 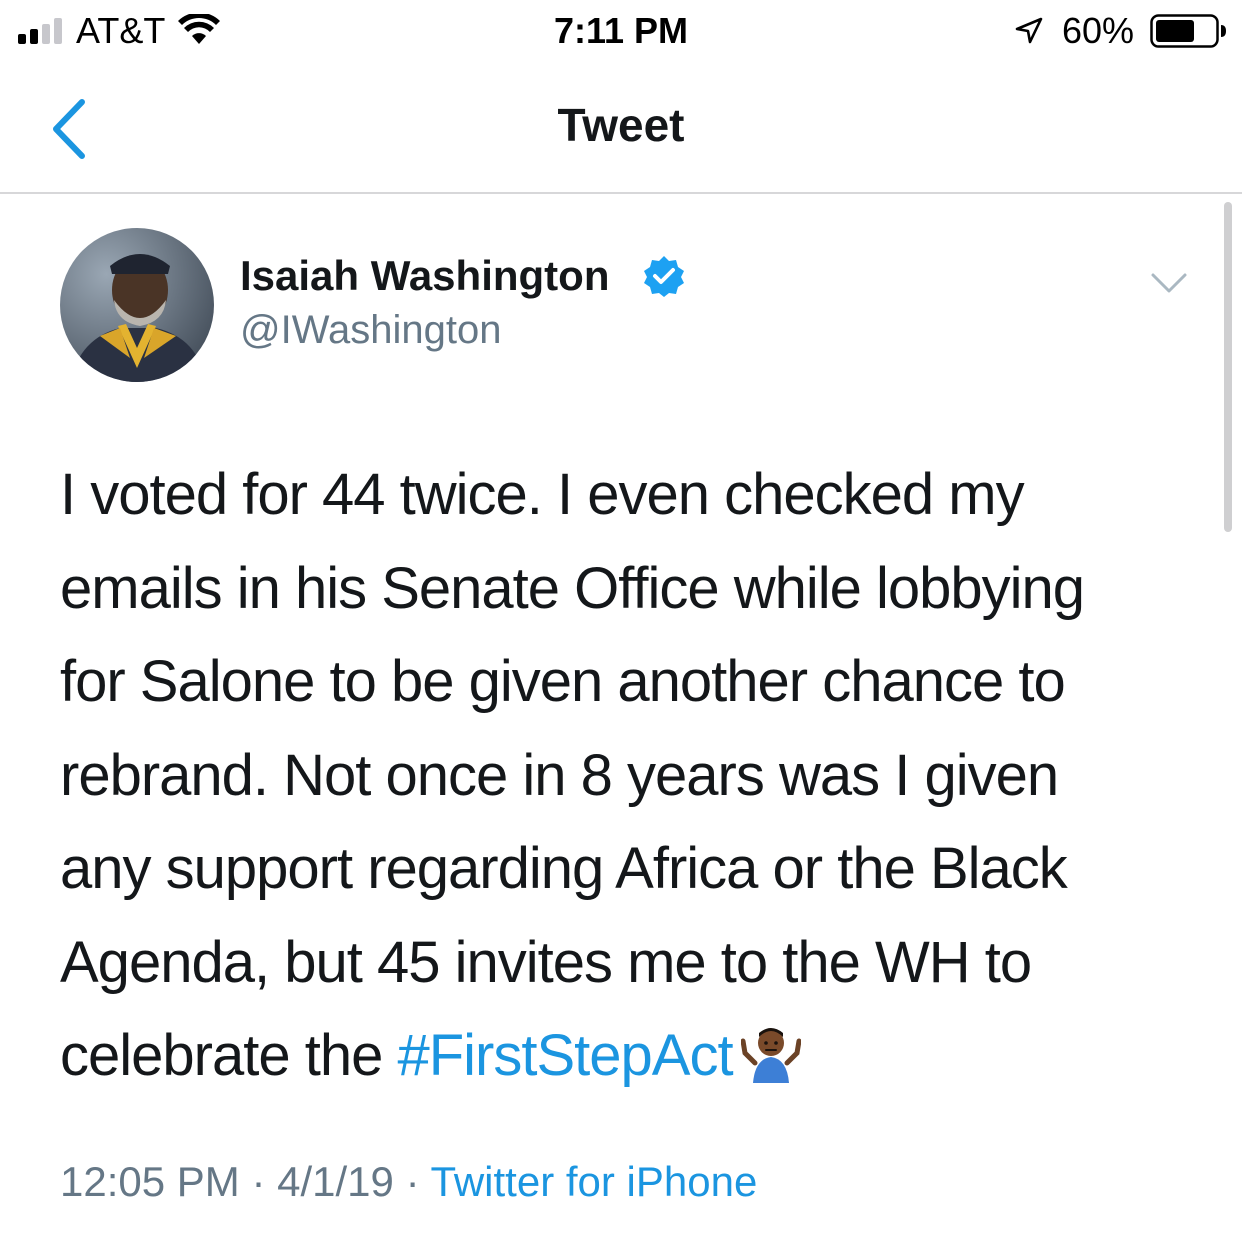 What do you see at coordinates (1169, 283) in the screenshot?
I see `chevron-down-icon` at bounding box center [1169, 283].